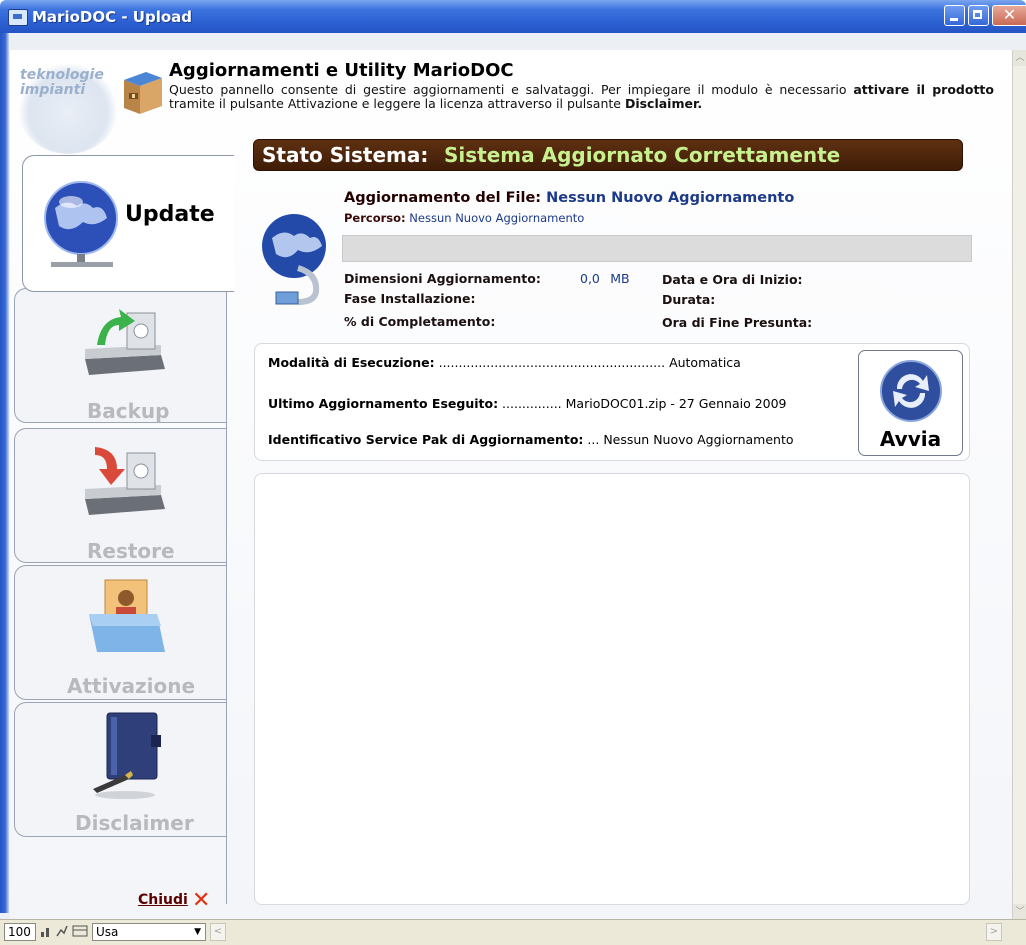 The height and width of the screenshot is (945, 1026). What do you see at coordinates (131, 686) in the screenshot?
I see `tab-attivazione-label: Attivazione` at bounding box center [131, 686].